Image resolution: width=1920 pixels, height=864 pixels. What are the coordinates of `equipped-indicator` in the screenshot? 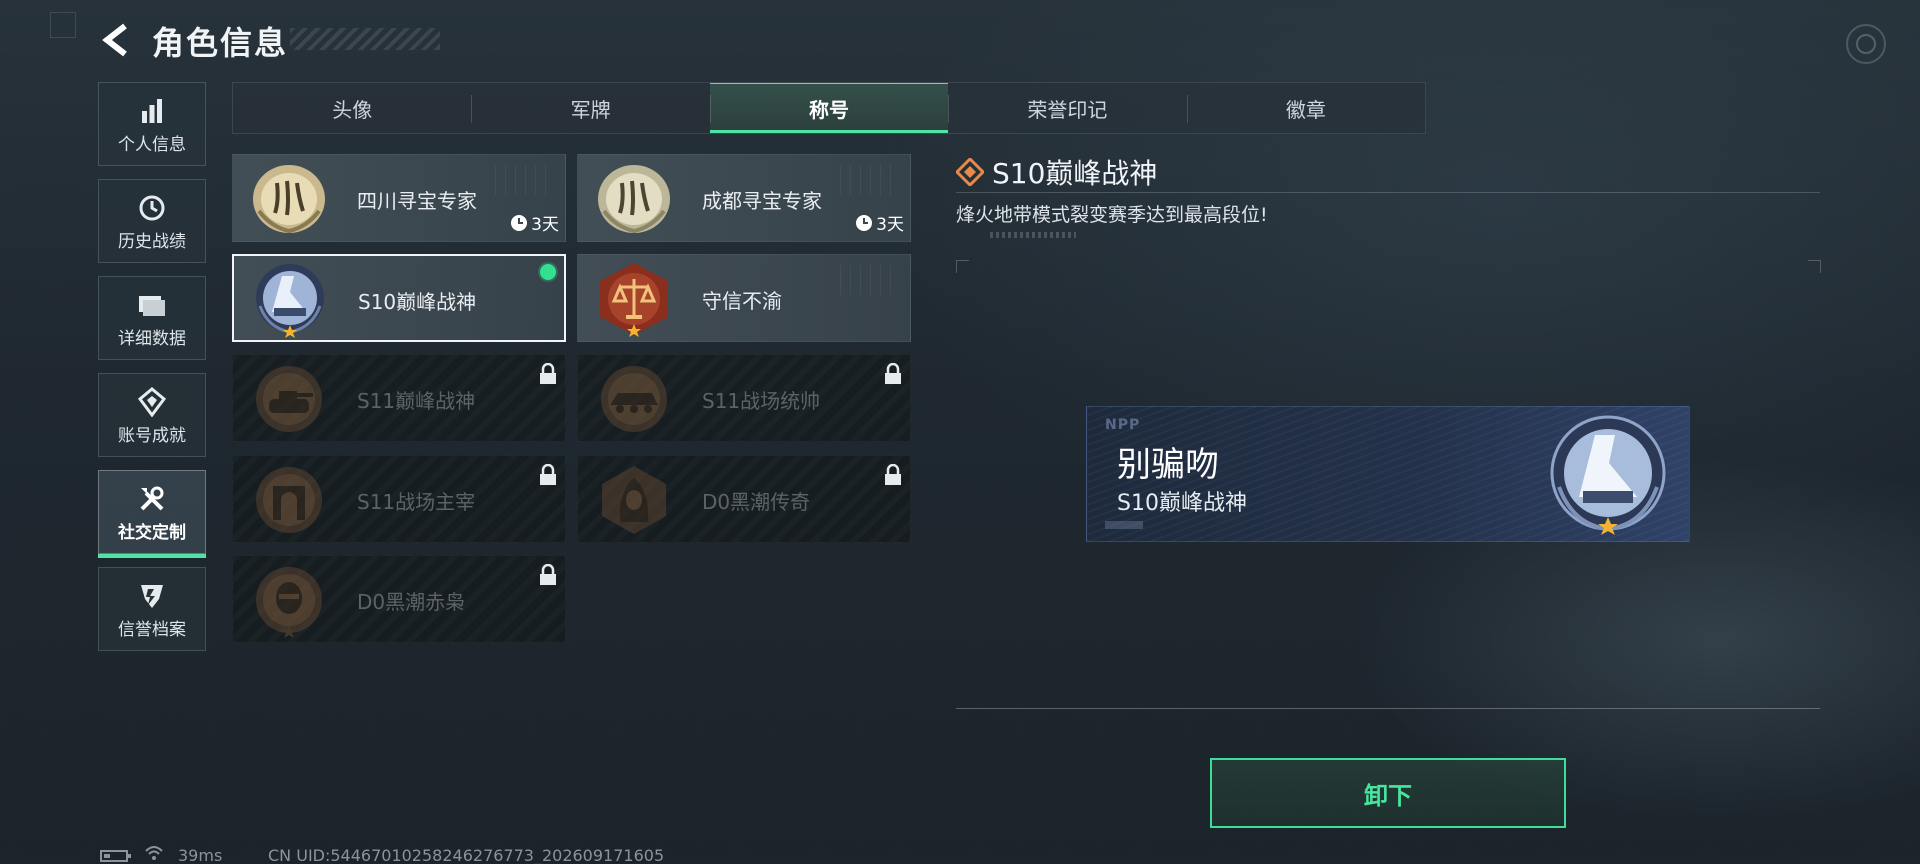 It's located at (548, 272).